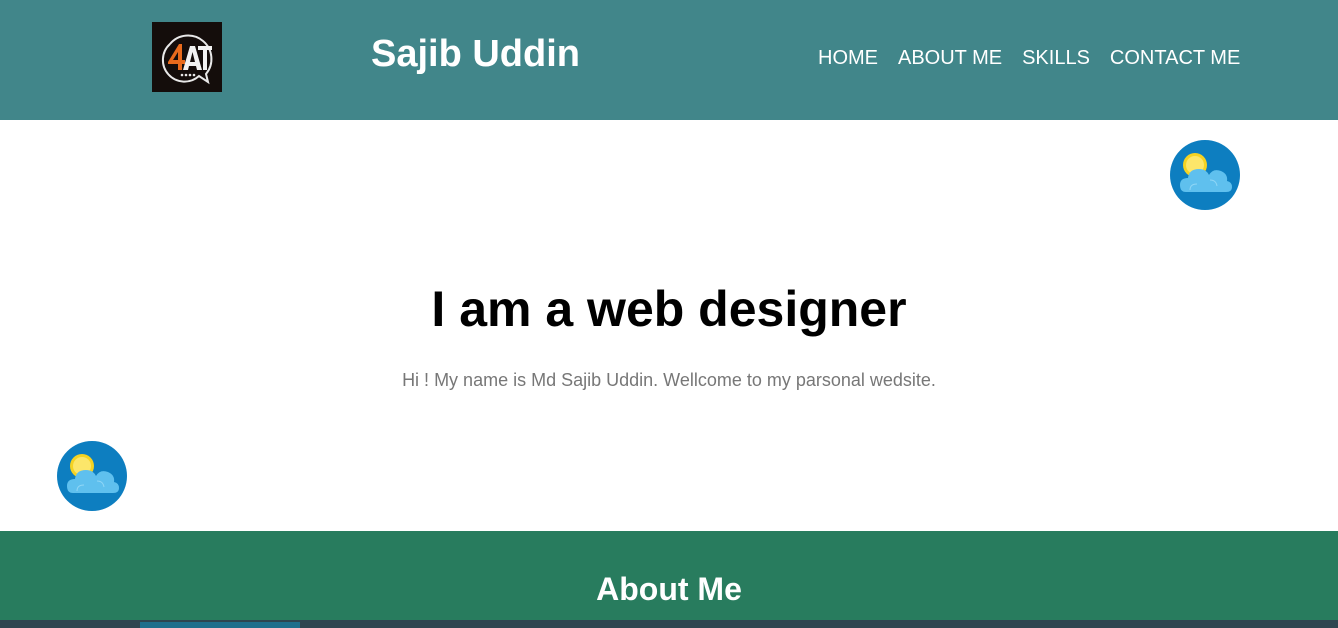  What do you see at coordinates (1056, 58) in the screenshot?
I see `nav-skills: SKILLS` at bounding box center [1056, 58].